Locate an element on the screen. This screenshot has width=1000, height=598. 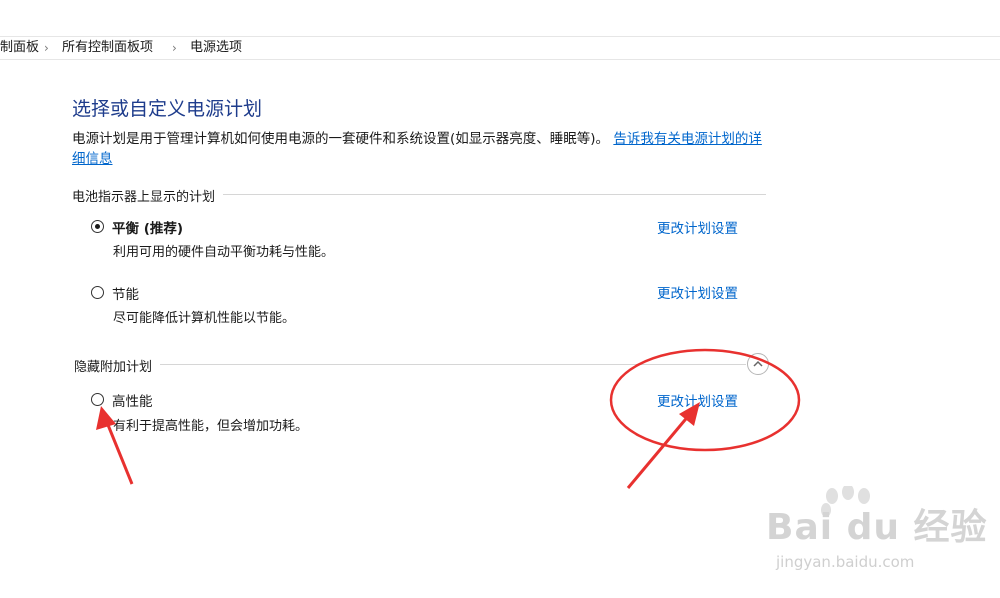
balanced-radio is located at coordinates (97, 226).